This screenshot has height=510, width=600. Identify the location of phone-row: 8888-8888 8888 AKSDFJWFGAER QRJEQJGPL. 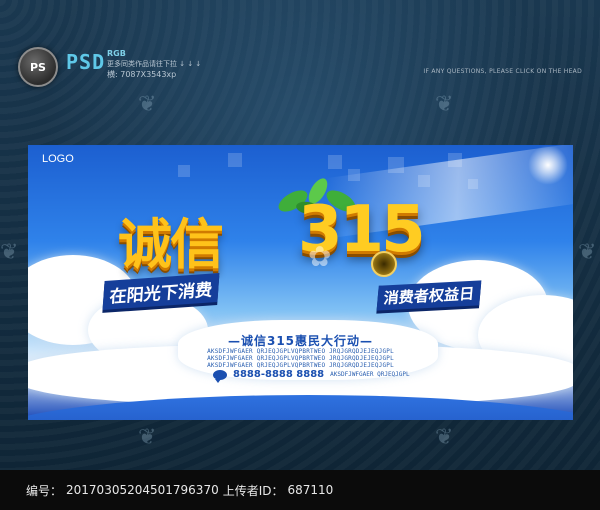
(311, 376).